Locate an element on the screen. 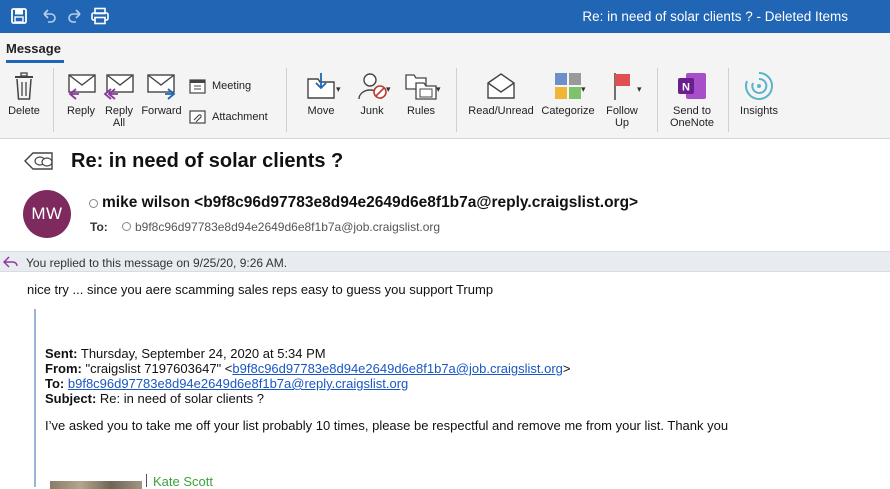 The image size is (890, 489). reply-button: Reply is located at coordinates (81, 90).